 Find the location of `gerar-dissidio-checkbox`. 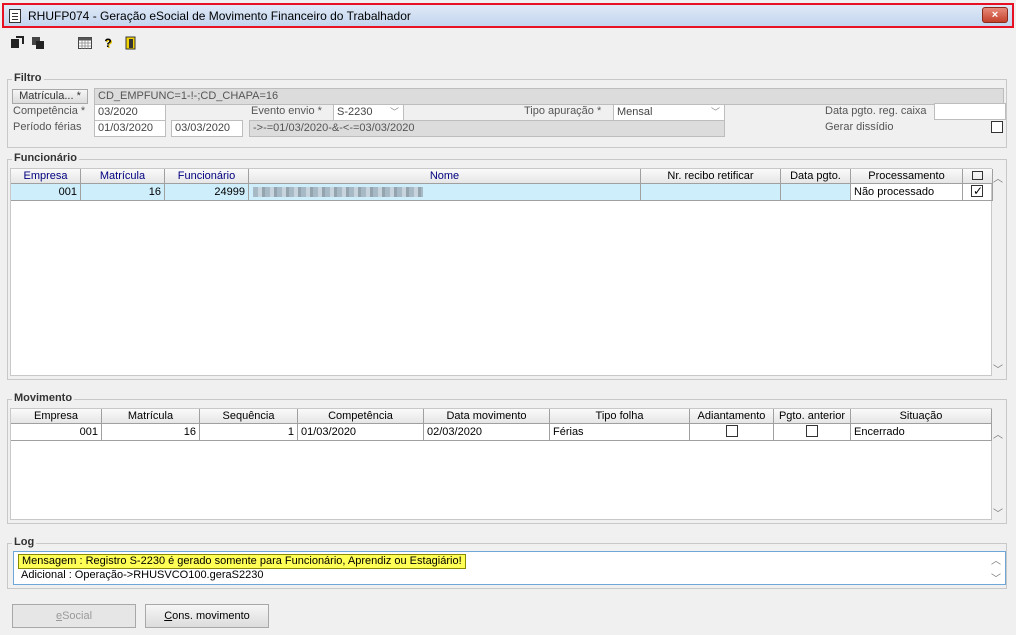

gerar-dissidio-checkbox is located at coordinates (997, 127).